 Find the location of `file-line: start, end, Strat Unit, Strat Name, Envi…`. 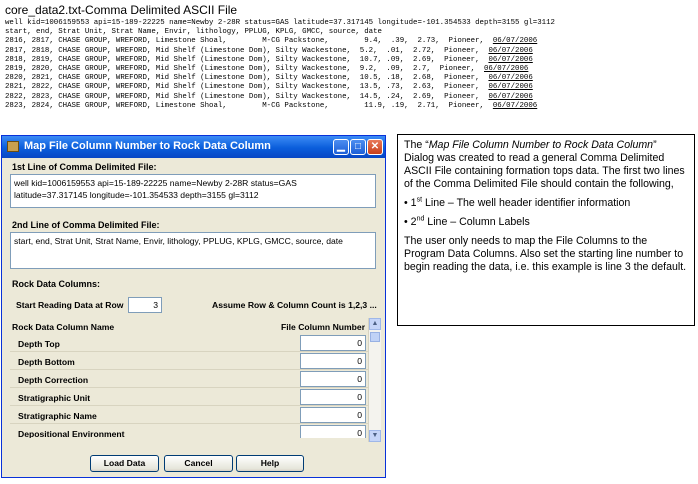

file-line: start, end, Strat Unit, Strat Name, Envi… is located at coordinates (193, 32).